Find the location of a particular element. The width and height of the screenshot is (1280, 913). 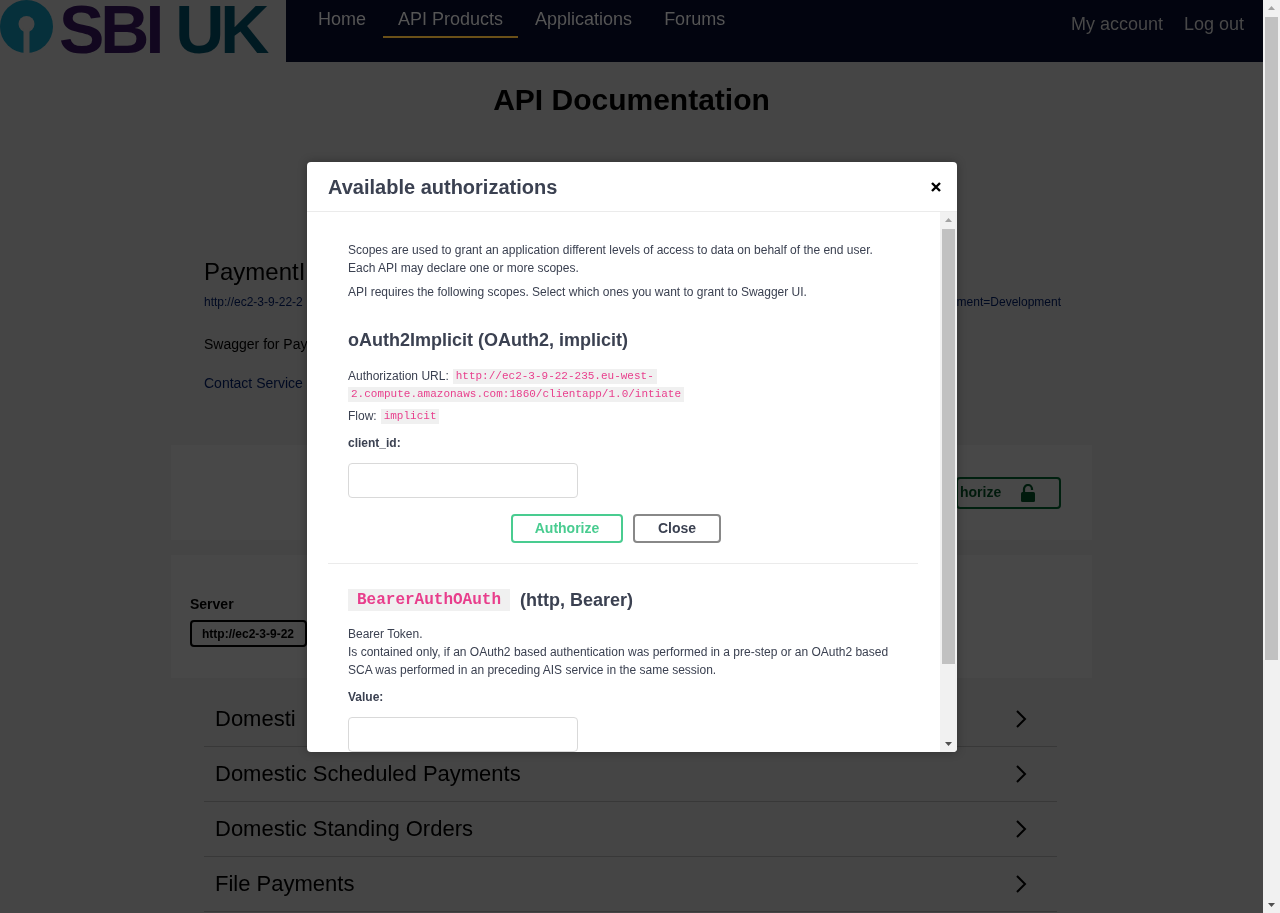

scheme-name: BearerAuthOAuth is located at coordinates (429, 600).